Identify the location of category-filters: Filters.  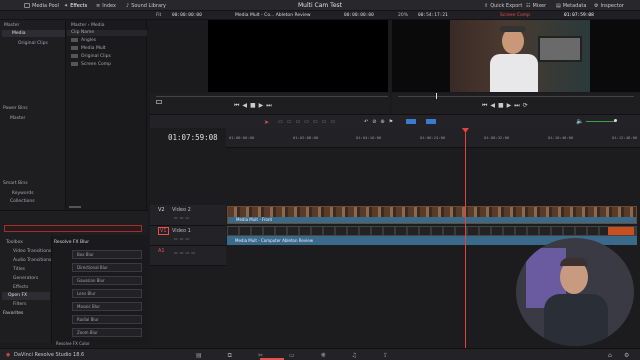
(20, 304).